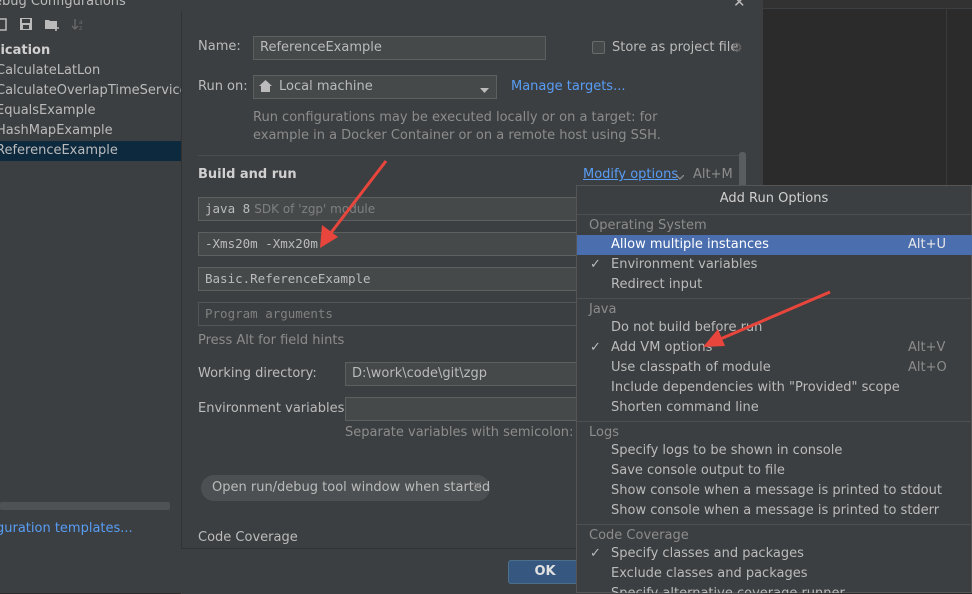  What do you see at coordinates (767, 318) in the screenshot?
I see `annotation-arrow-vm-option` at bounding box center [767, 318].